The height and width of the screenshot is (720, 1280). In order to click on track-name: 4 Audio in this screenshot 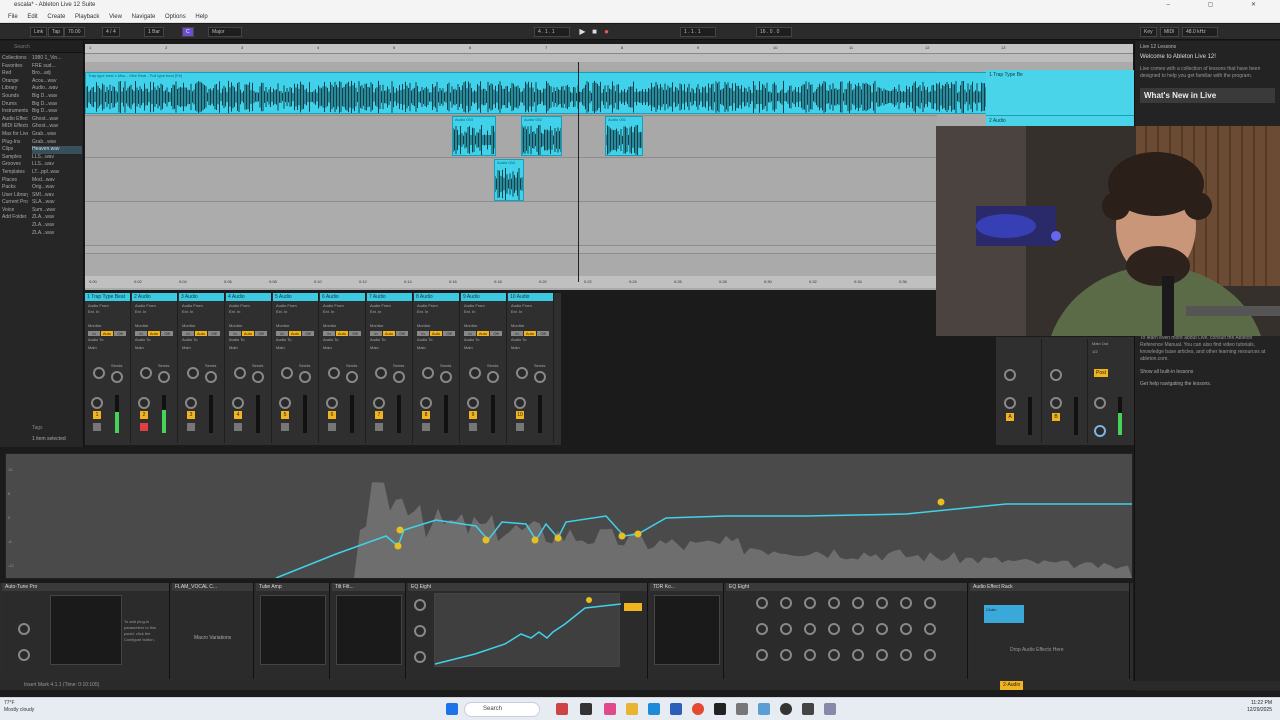, I will do `click(248, 297)`.